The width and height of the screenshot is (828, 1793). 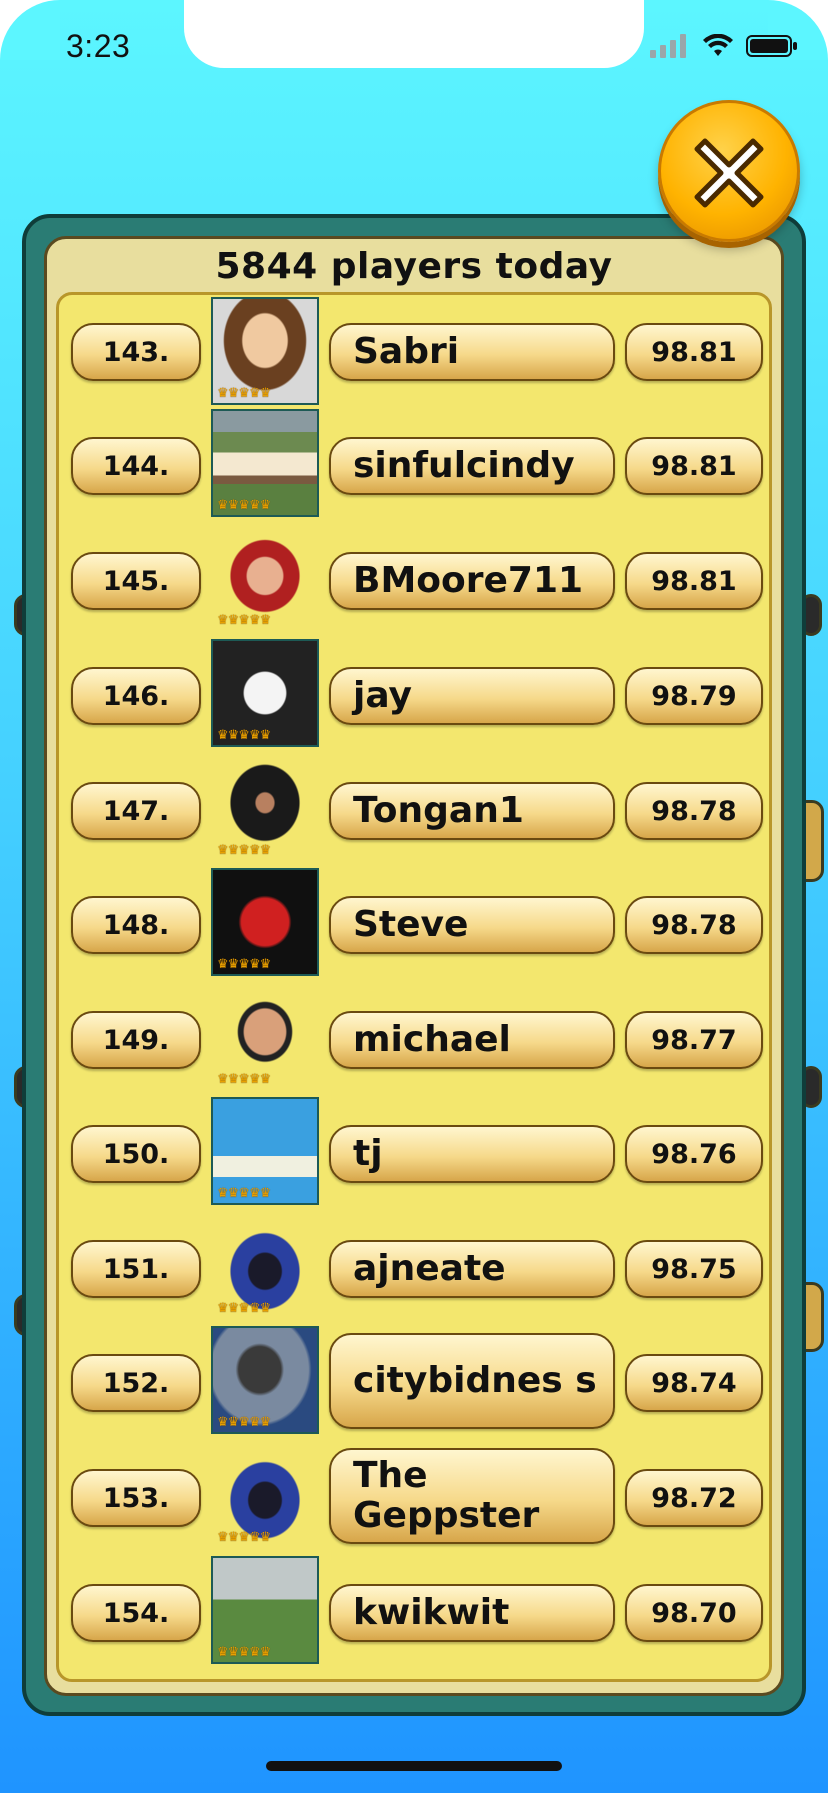 I want to click on player-score: 98.77, so click(x=694, y=1040).